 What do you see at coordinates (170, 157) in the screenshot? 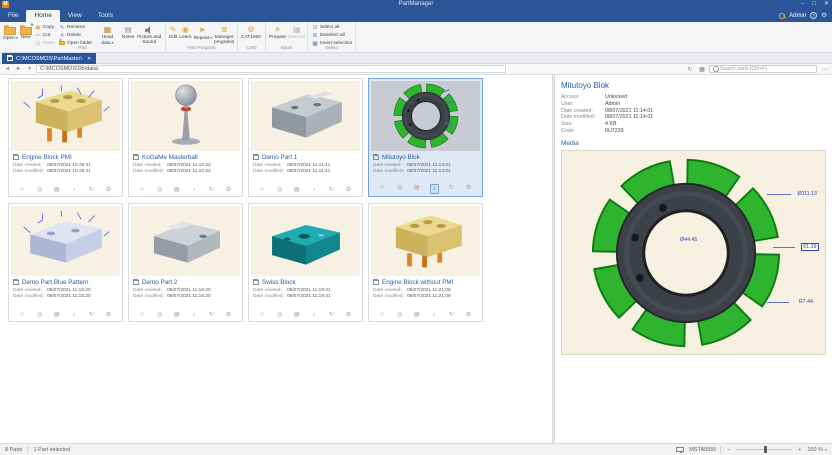
I see `part-name: KoGaMe Masterball` at bounding box center [170, 157].